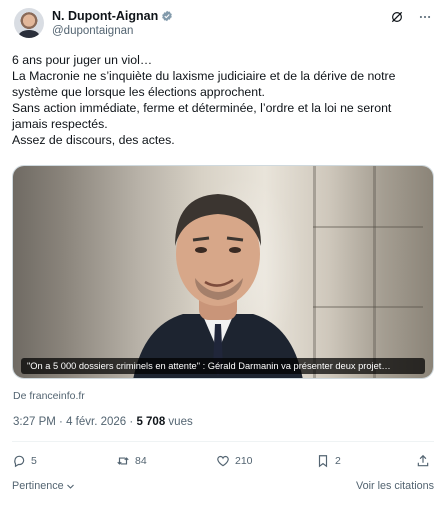  I want to click on header-actions, so click(411, 17).